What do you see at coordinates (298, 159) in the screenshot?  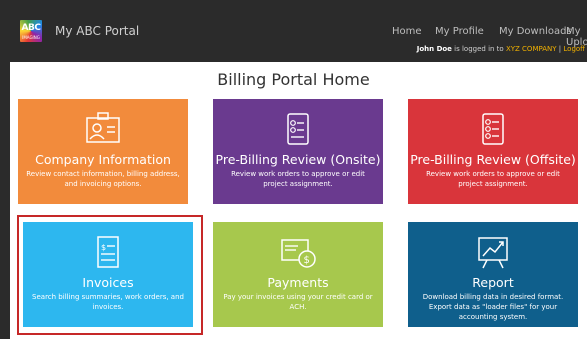 I see `tile-title: Pre-Billing Review (Onsite)` at bounding box center [298, 159].